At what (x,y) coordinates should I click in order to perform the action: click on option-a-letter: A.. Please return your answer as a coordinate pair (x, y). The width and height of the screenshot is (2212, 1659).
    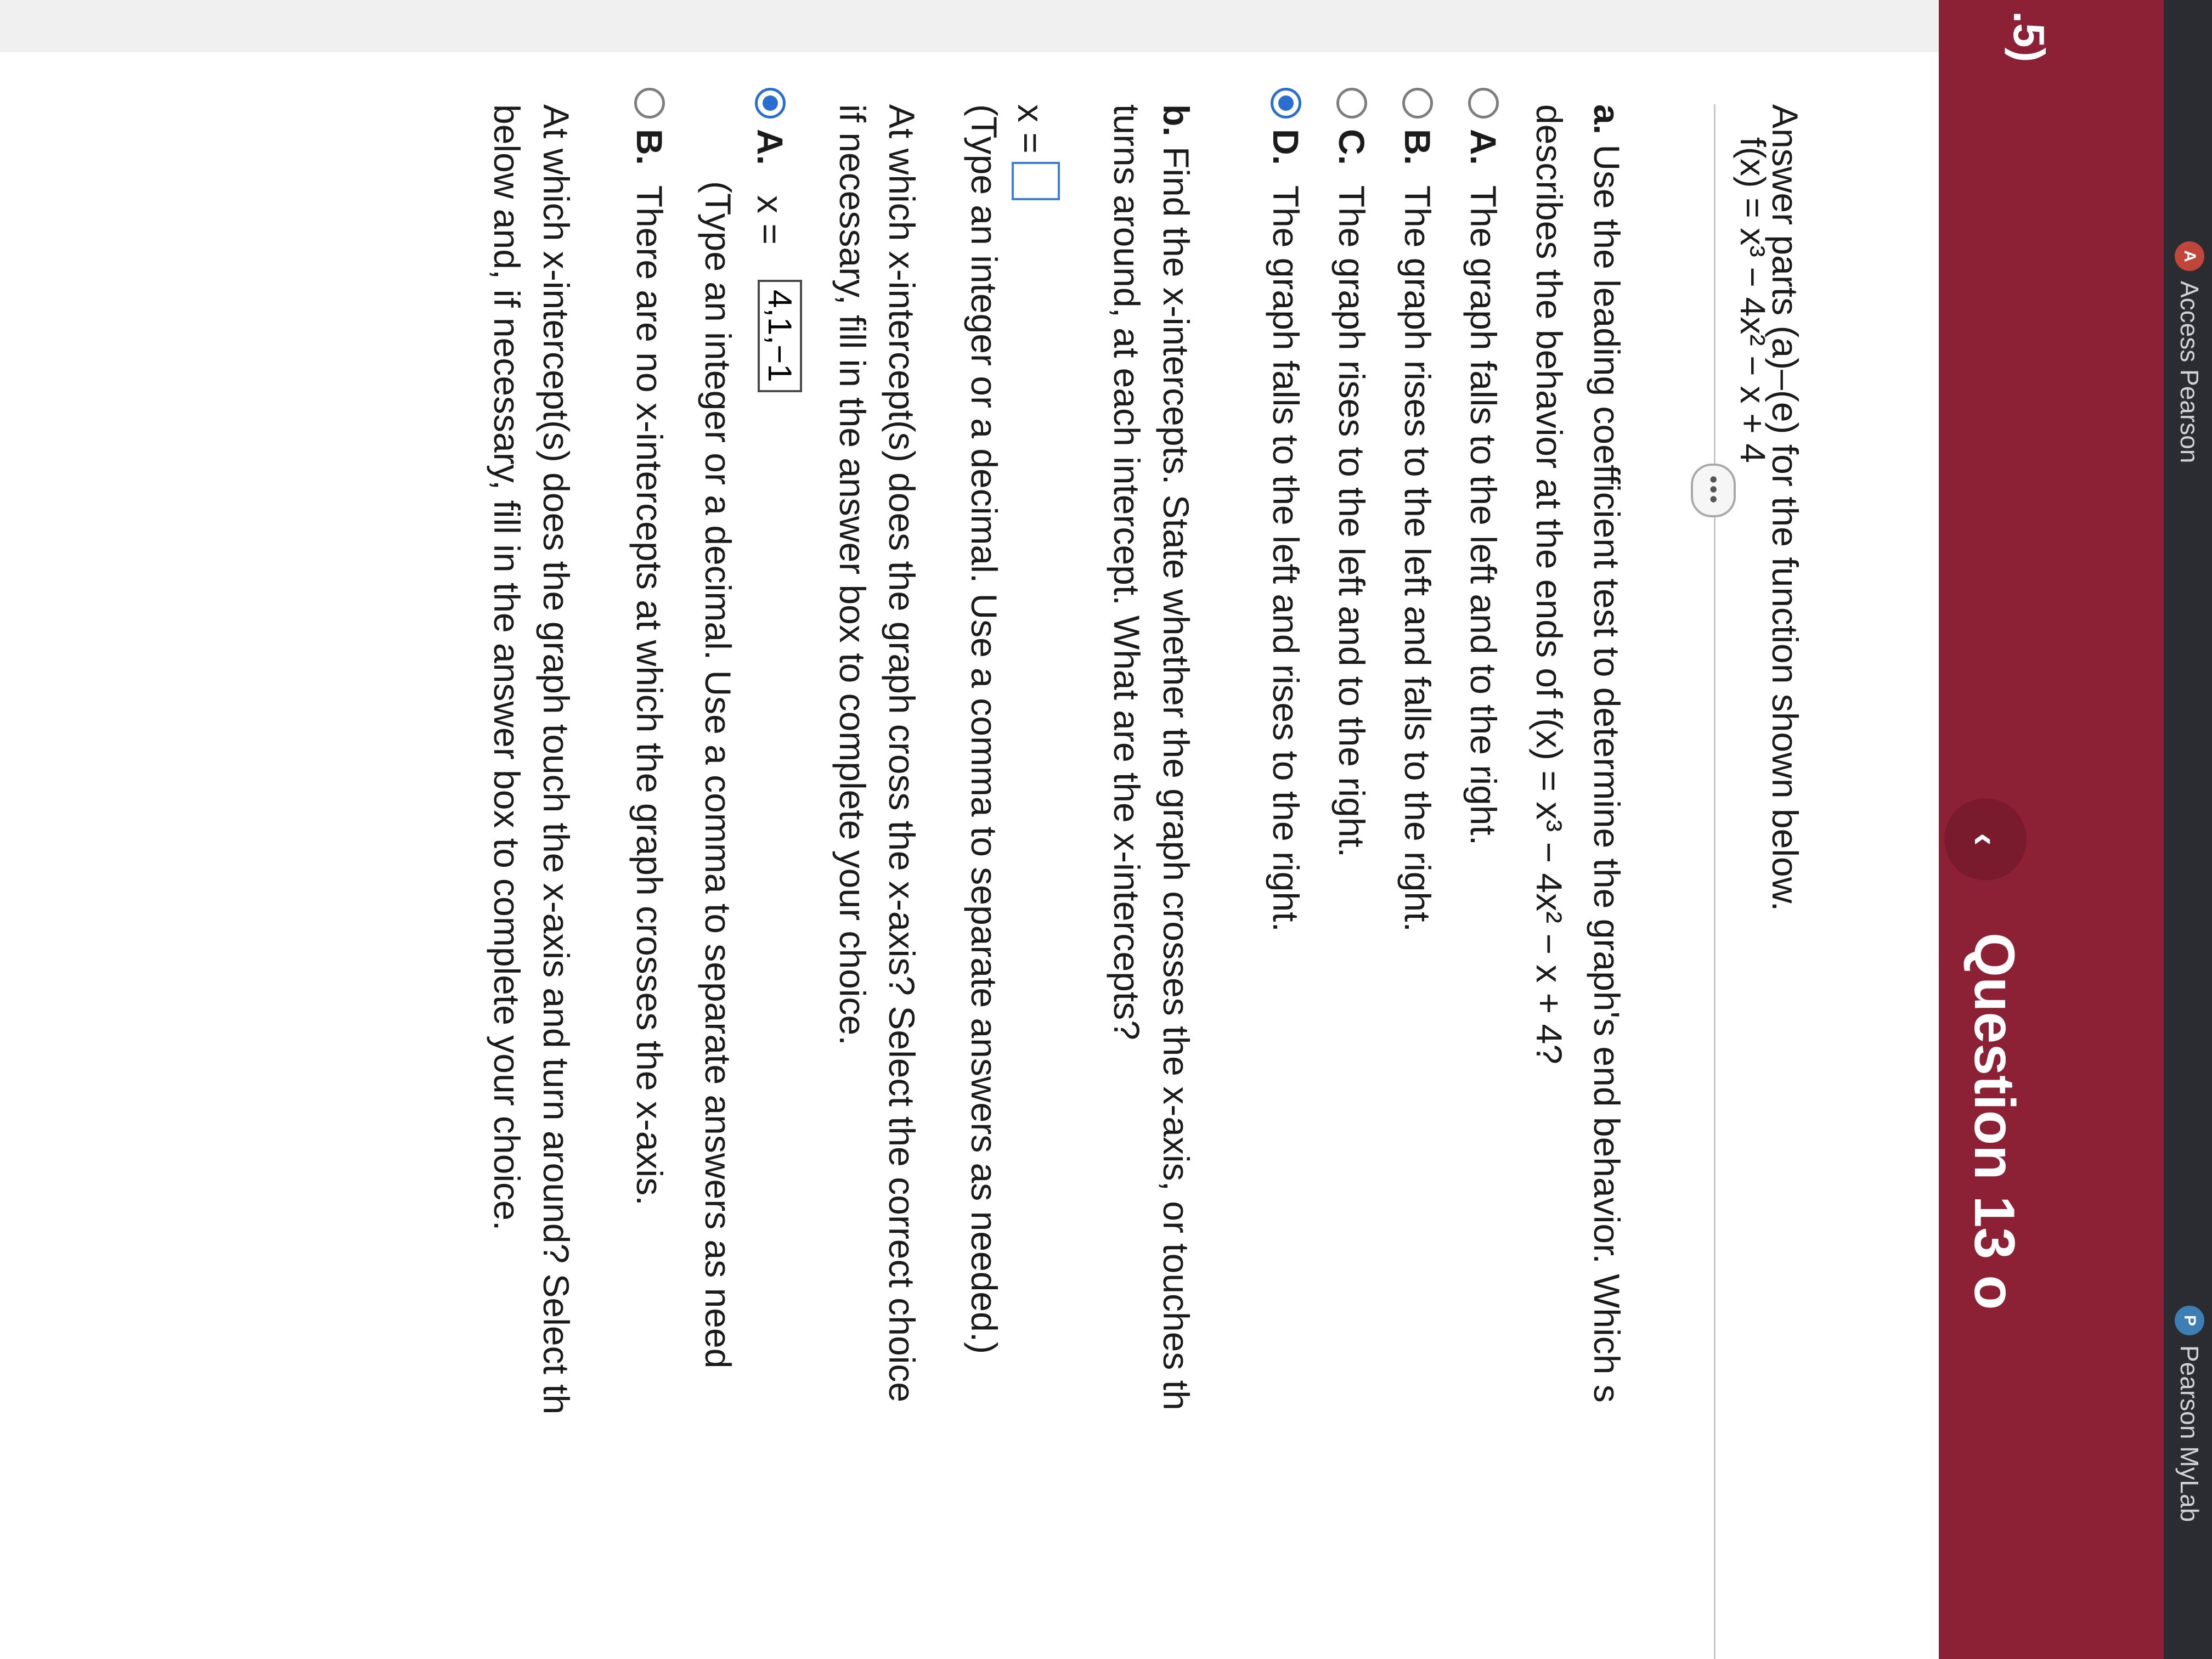
    Looking at the image, I should click on (1483, 147).